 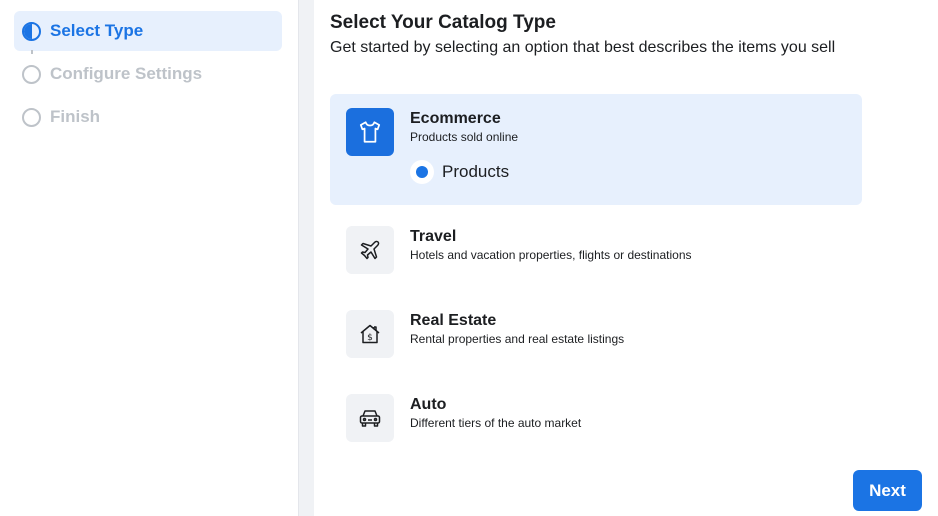 I want to click on radio-products: Products, so click(x=459, y=172).